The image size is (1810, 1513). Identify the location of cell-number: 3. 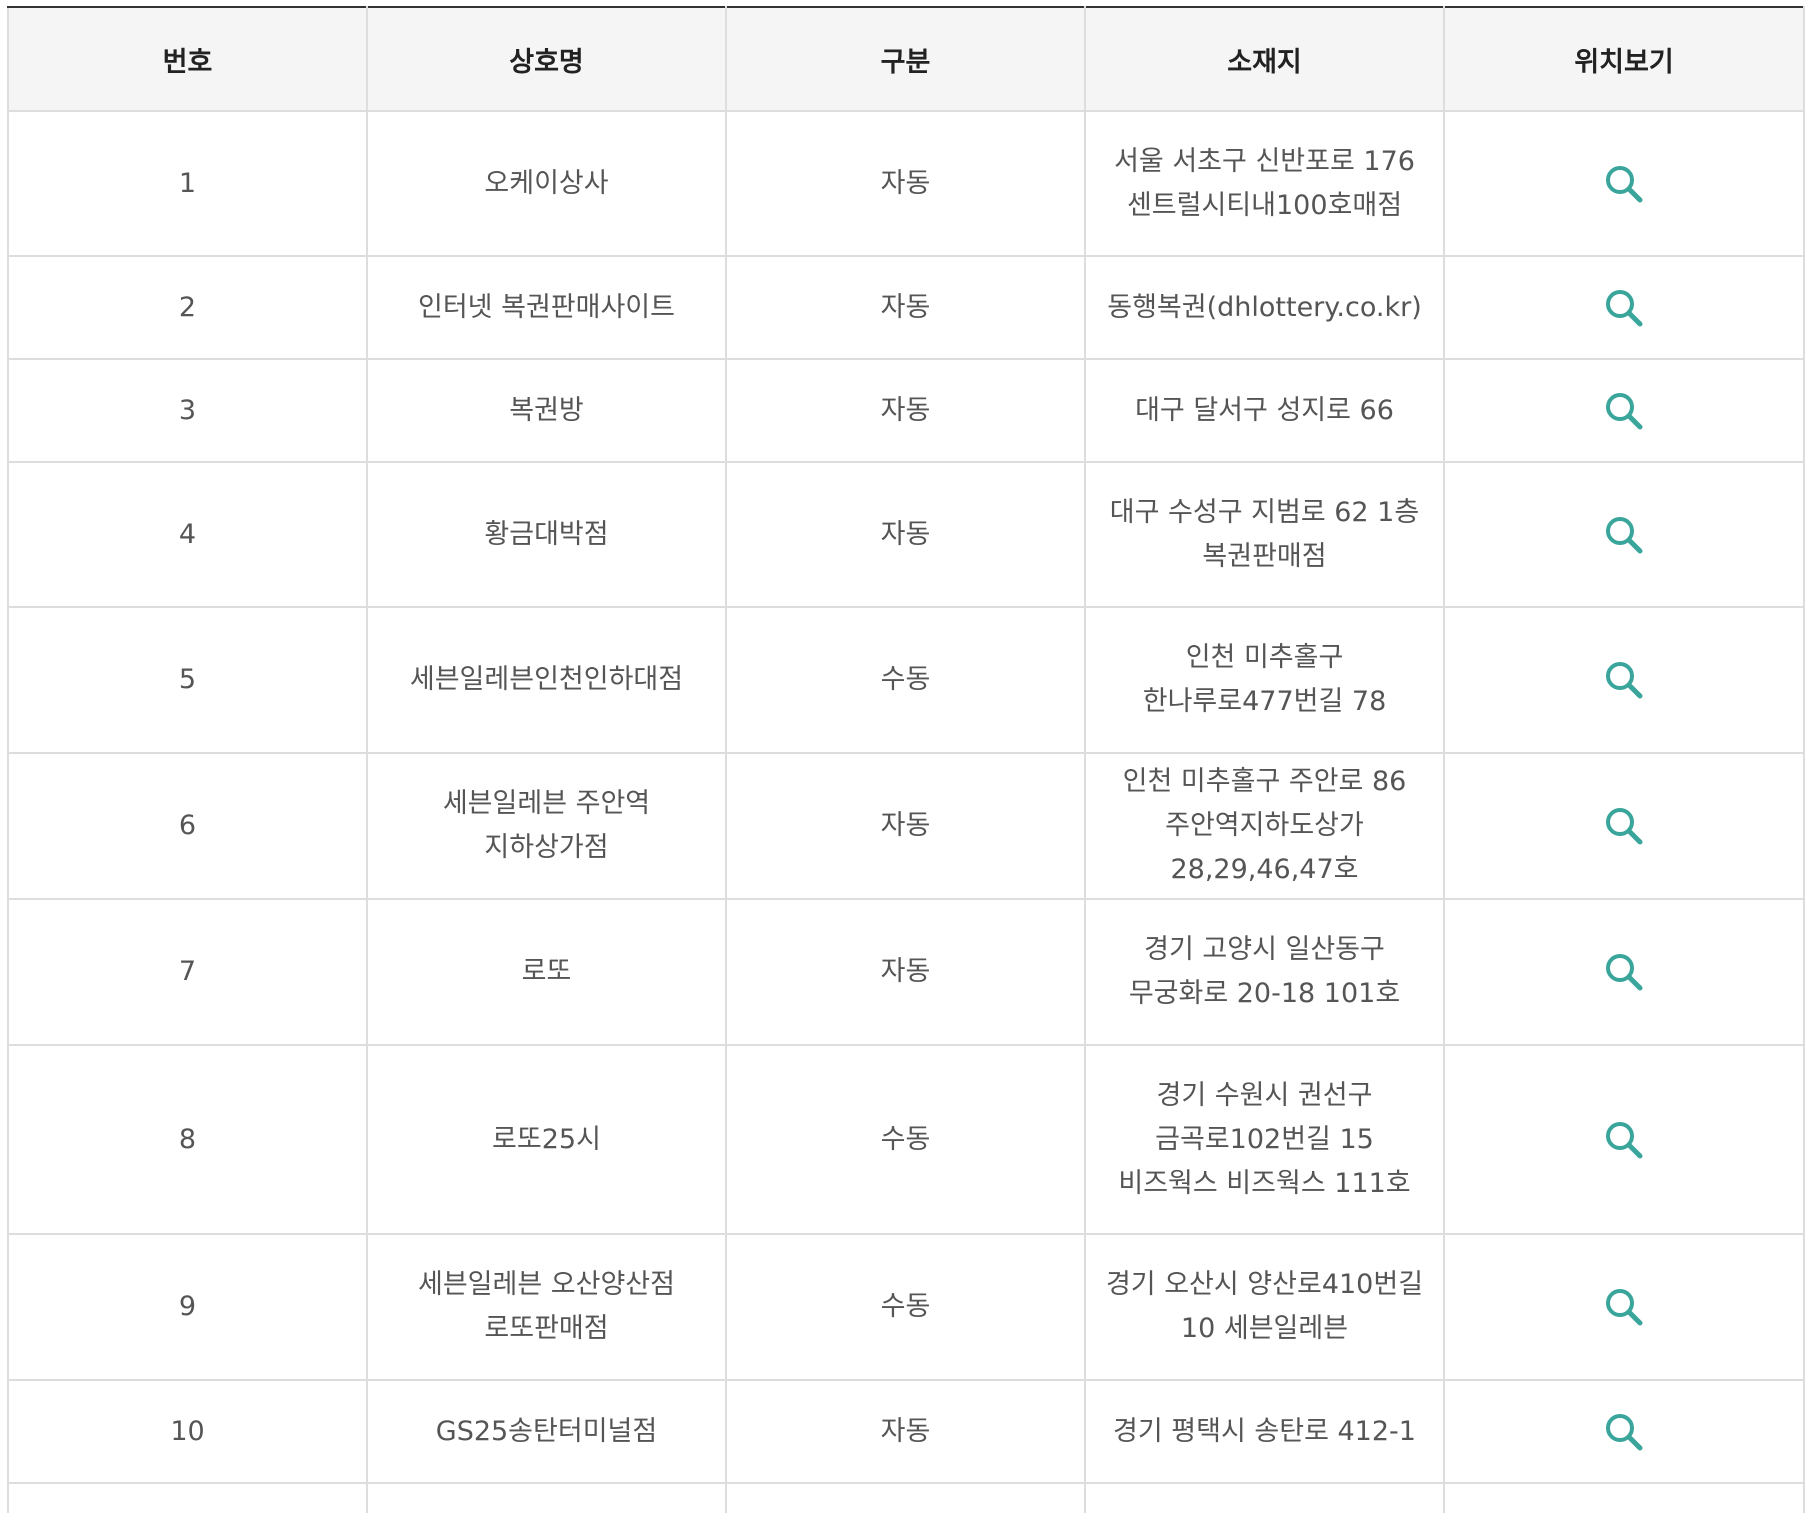
(187, 410).